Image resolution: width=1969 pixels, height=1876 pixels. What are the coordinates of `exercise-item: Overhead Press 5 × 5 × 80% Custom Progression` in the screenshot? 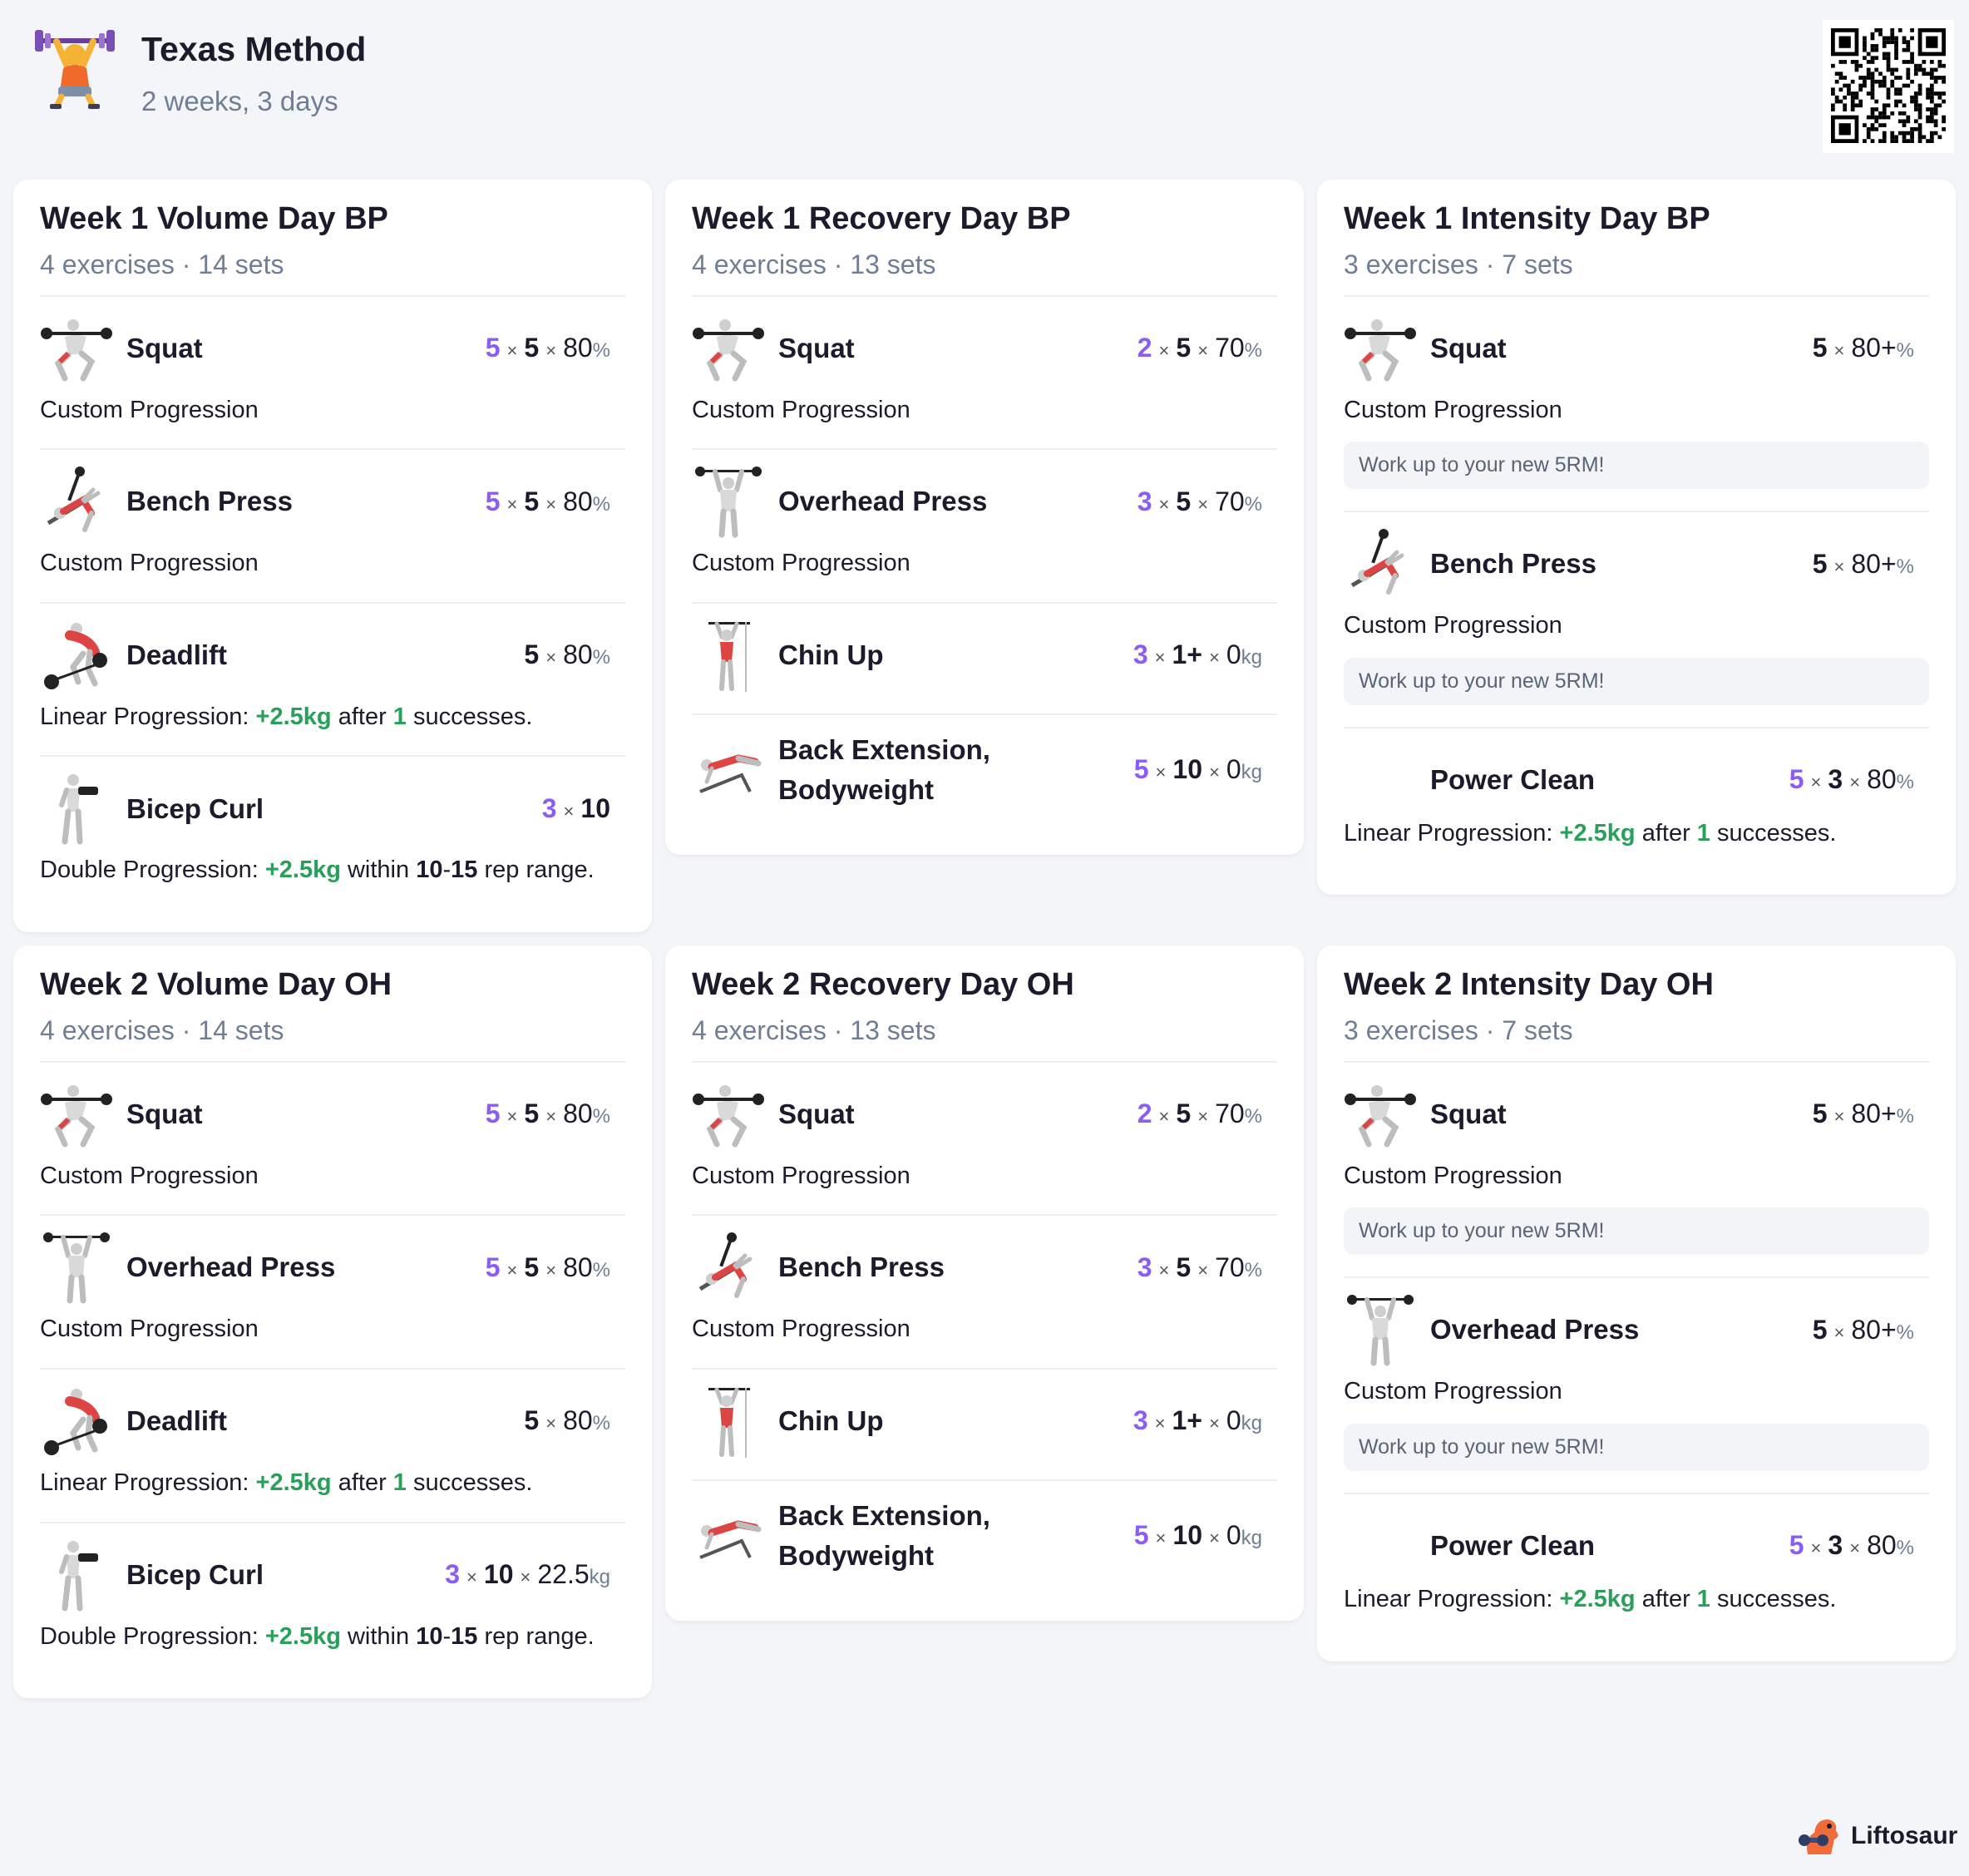 It's located at (333, 1291).